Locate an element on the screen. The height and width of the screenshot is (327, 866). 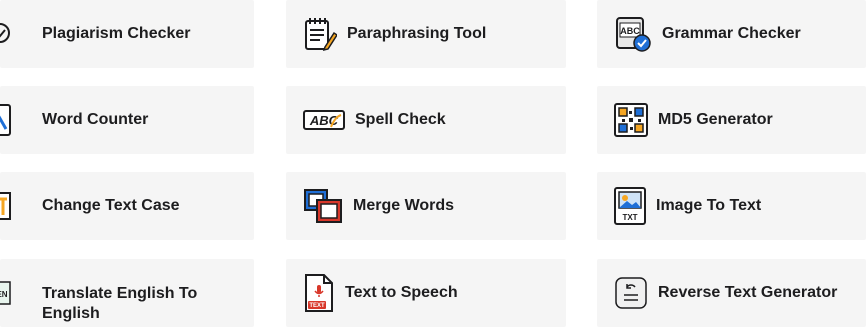
tool-label: Translate English To English is located at coordinates (120, 303).